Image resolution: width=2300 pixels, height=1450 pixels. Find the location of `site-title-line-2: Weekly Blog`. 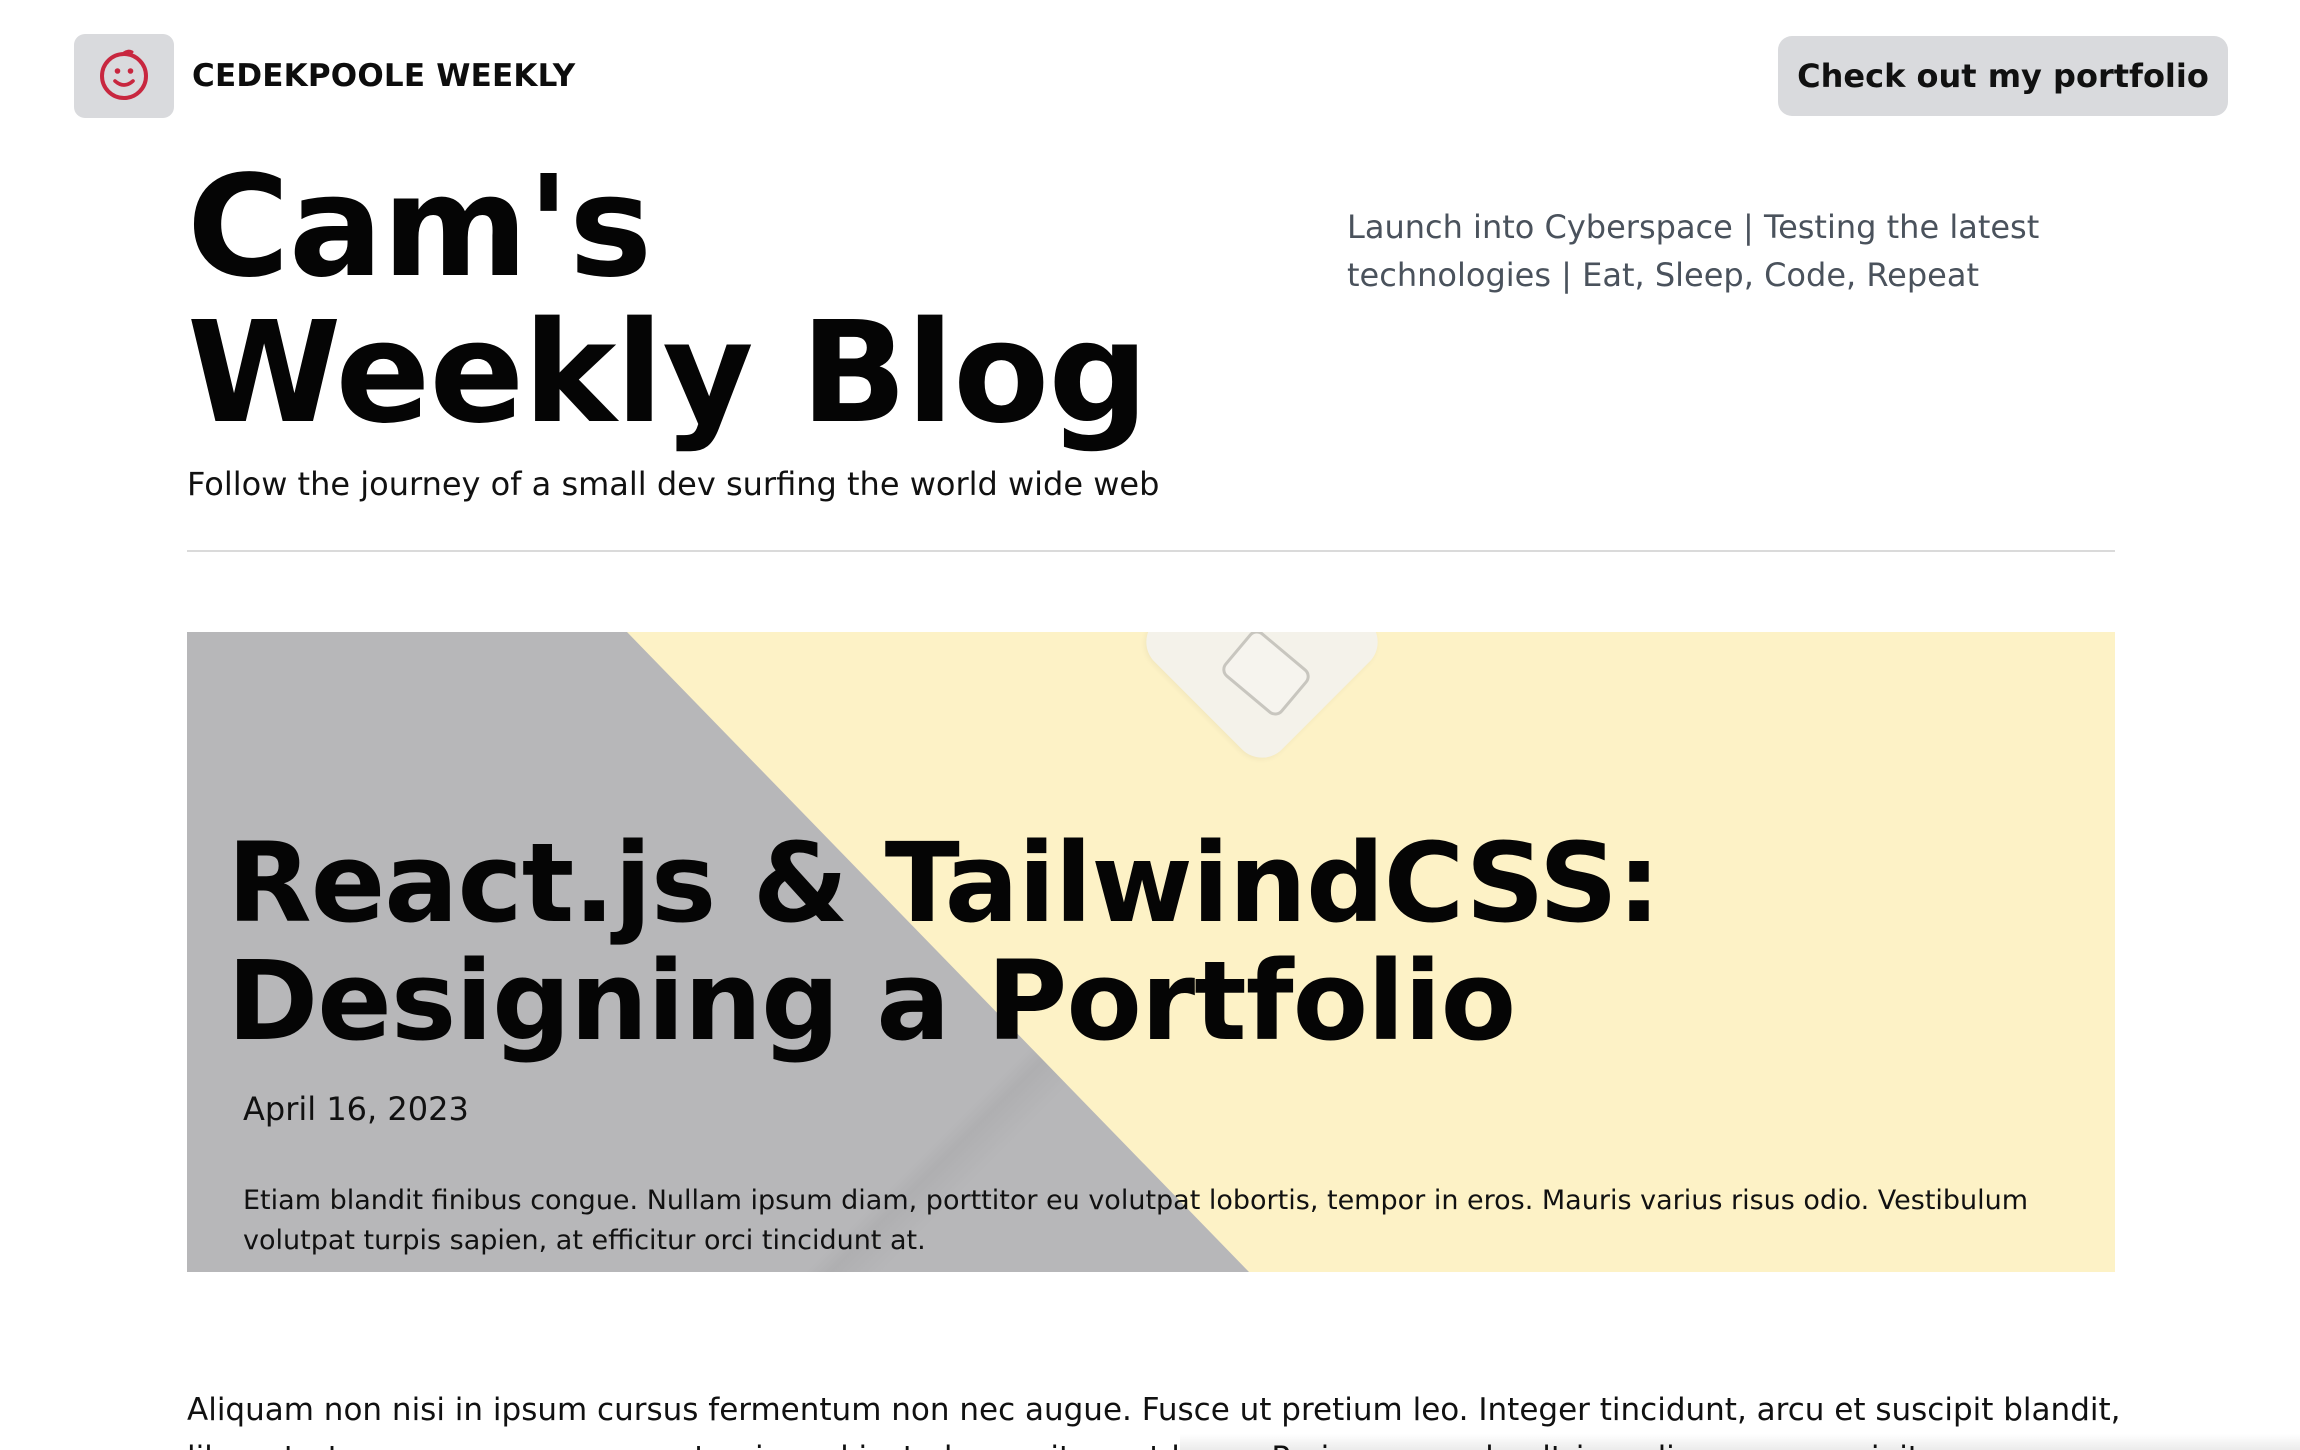

site-title-line-2: Weekly Blog is located at coordinates (668, 373).